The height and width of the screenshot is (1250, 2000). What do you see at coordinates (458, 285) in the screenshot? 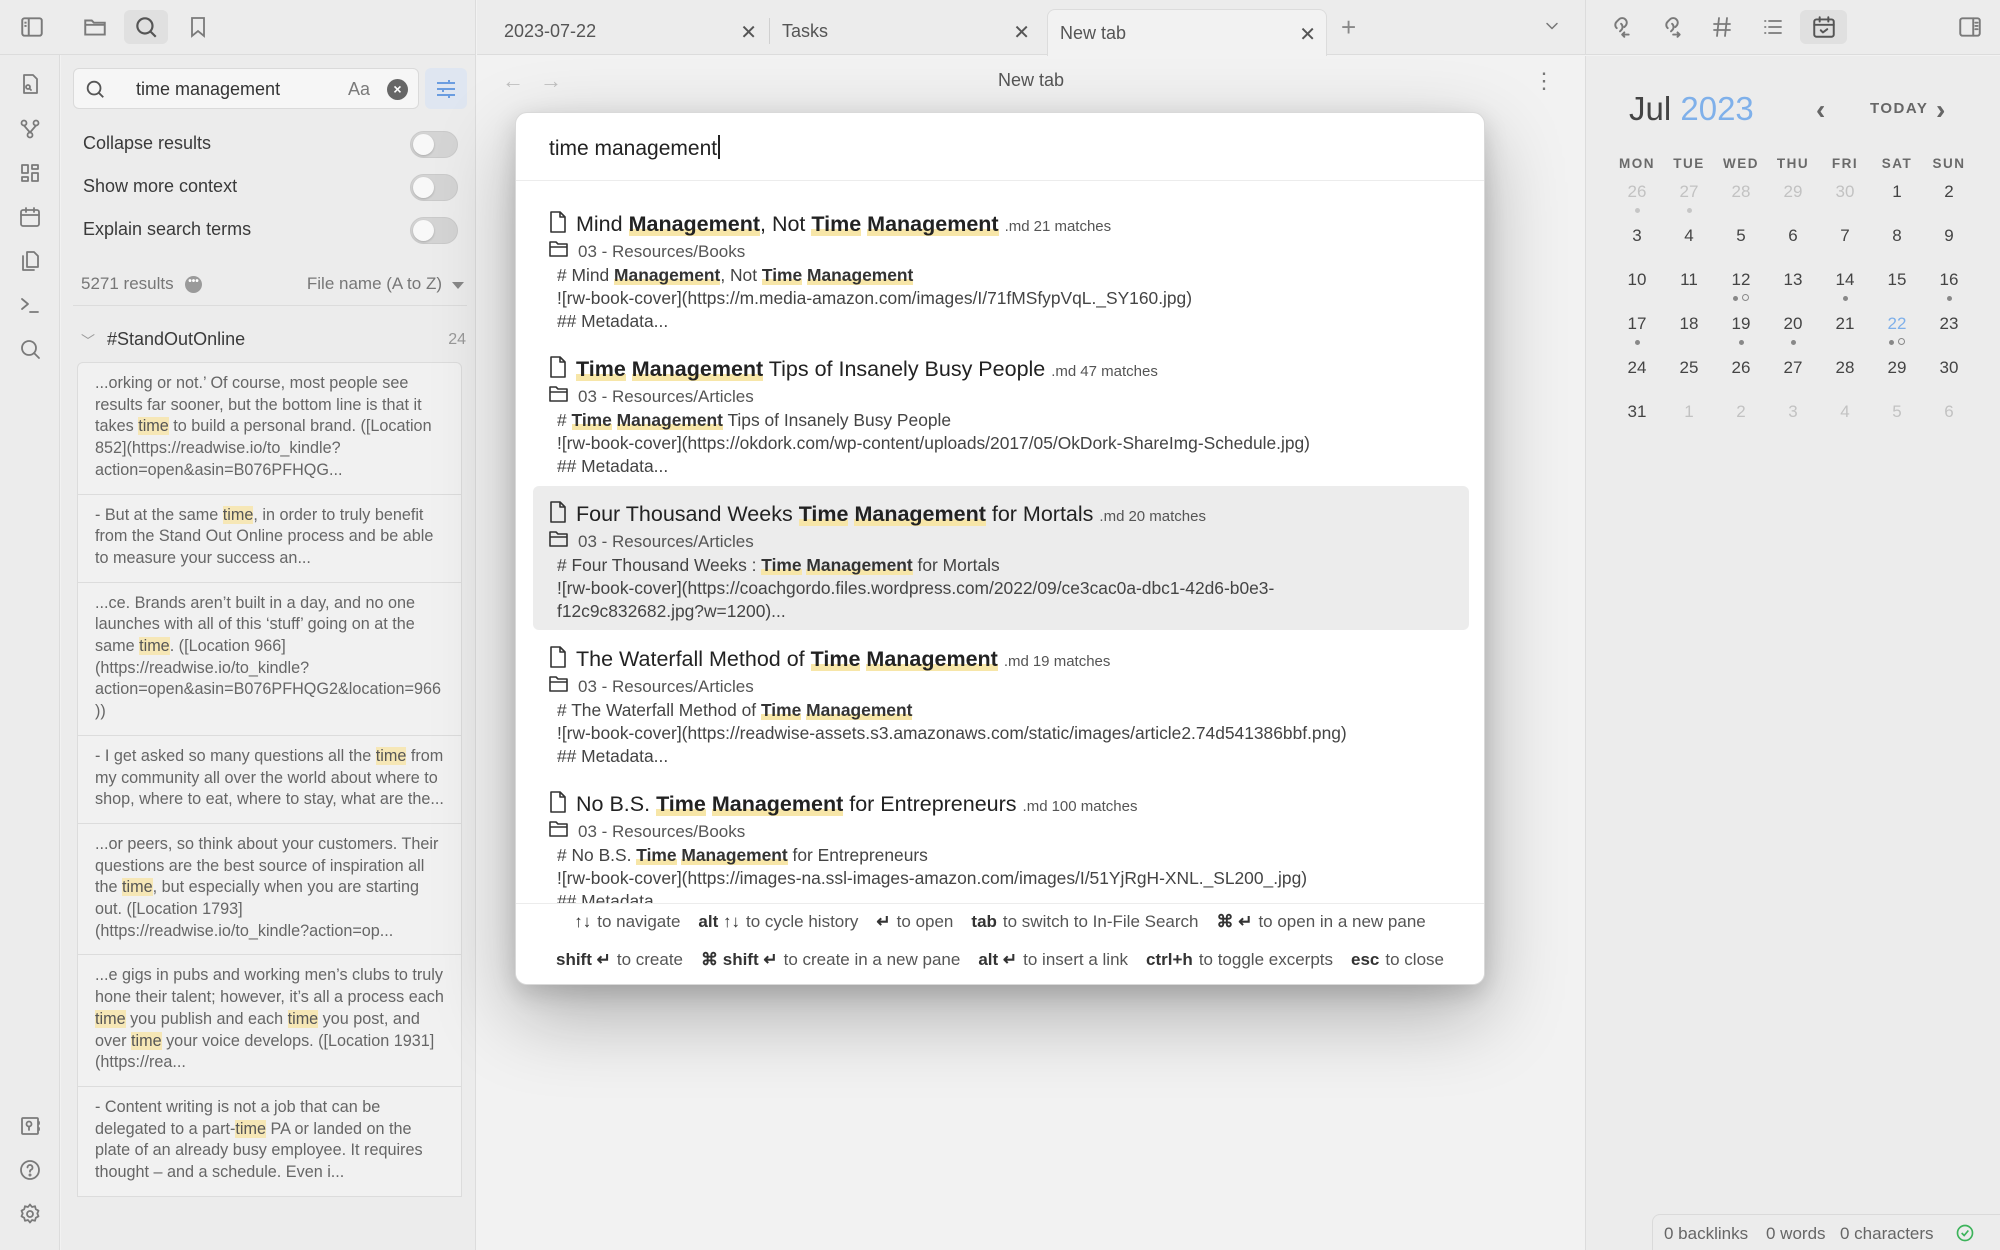
I see `caret-down-icon` at bounding box center [458, 285].